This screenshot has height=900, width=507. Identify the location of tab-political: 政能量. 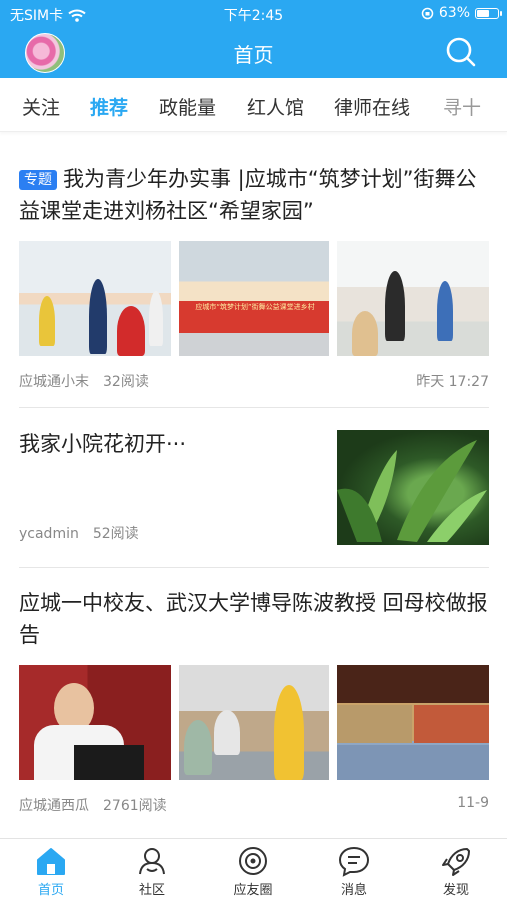
(187, 106).